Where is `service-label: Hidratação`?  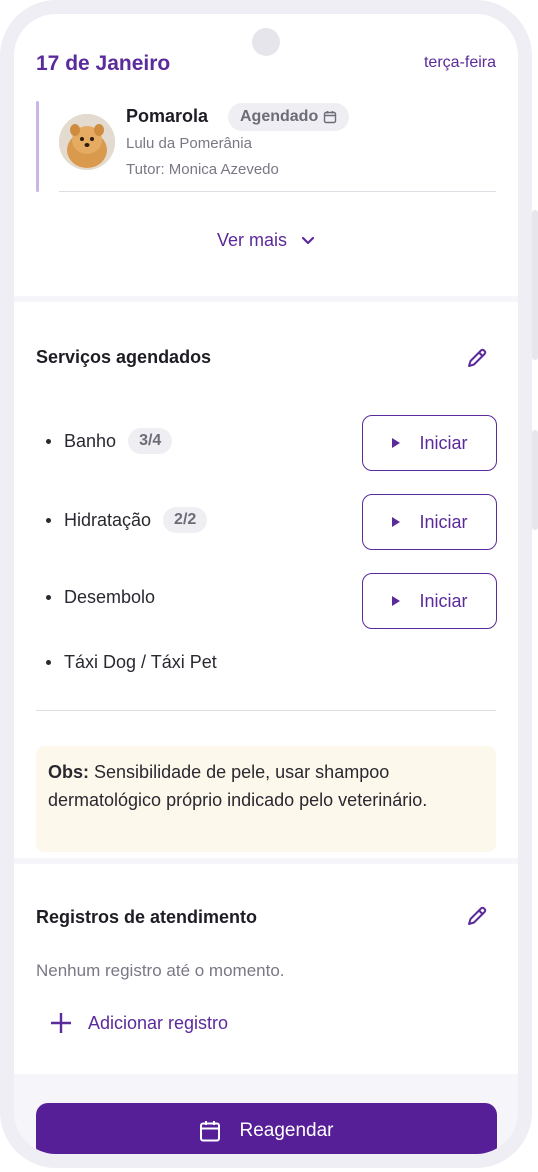
service-label: Hidratação is located at coordinates (108, 519).